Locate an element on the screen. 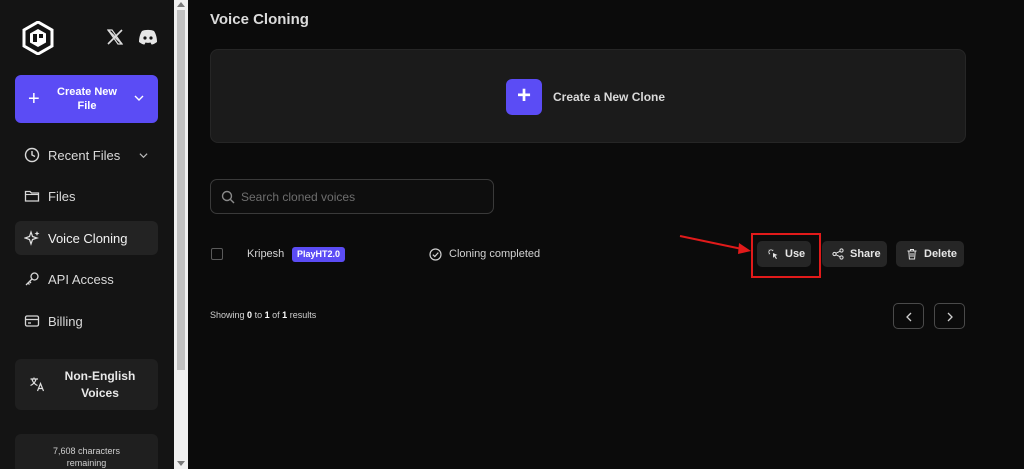 This screenshot has height=469, width=1024. sidebar-item-files: Files is located at coordinates (86, 196).